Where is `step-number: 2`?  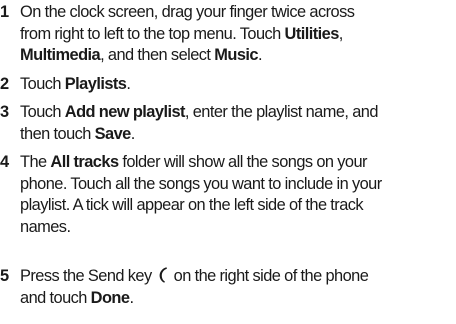
step-number: 2 is located at coordinates (4, 84).